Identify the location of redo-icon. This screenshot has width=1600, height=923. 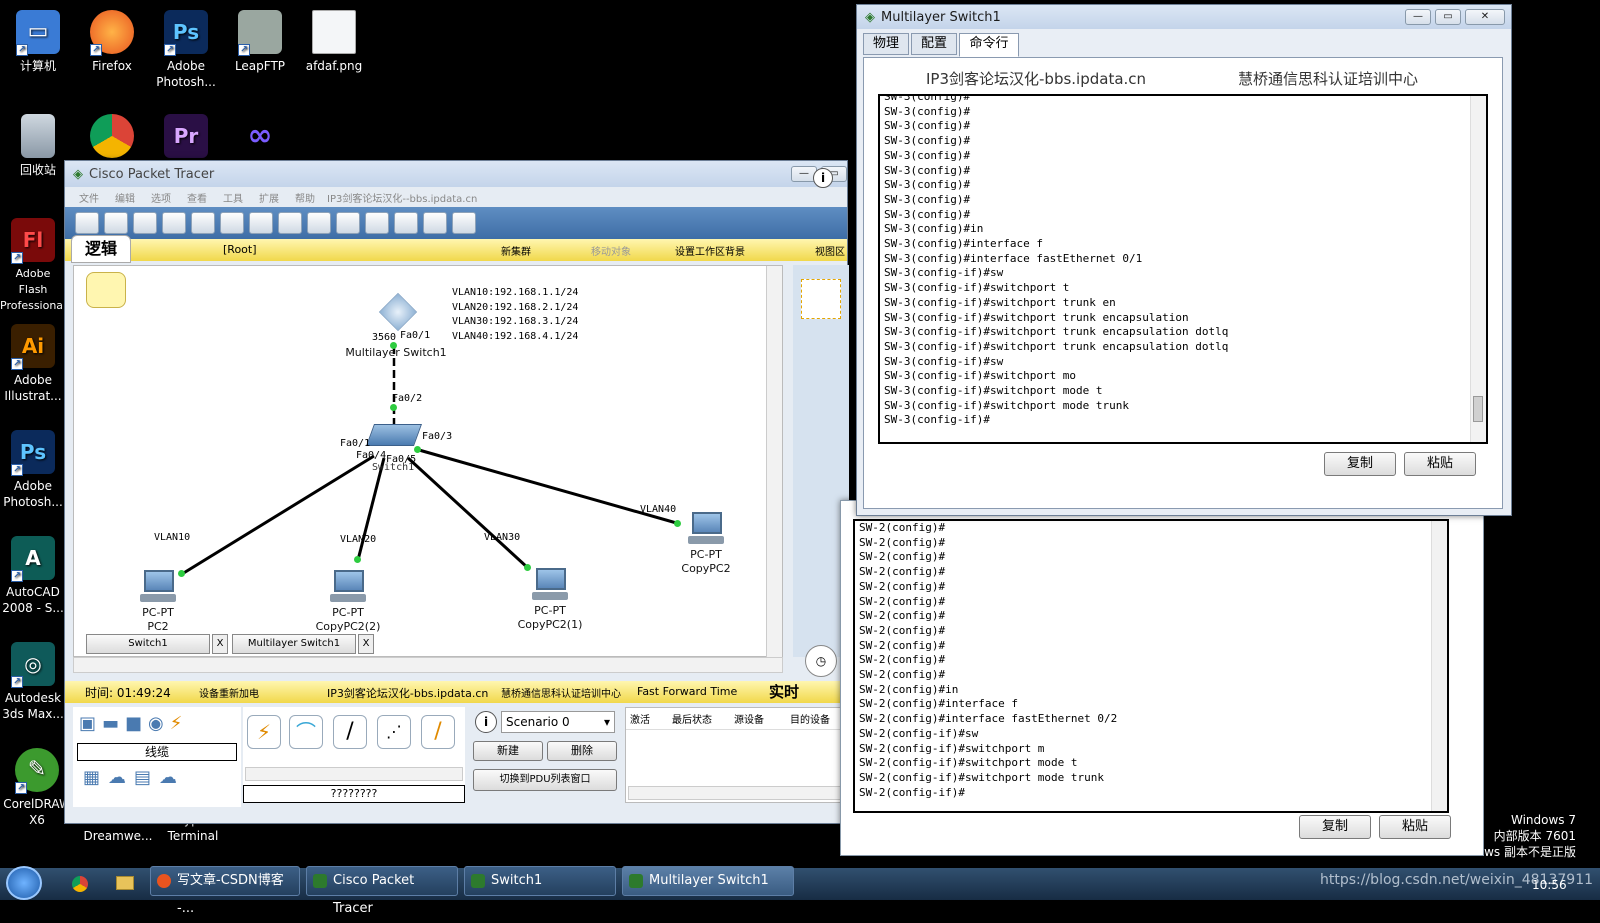
(319, 223).